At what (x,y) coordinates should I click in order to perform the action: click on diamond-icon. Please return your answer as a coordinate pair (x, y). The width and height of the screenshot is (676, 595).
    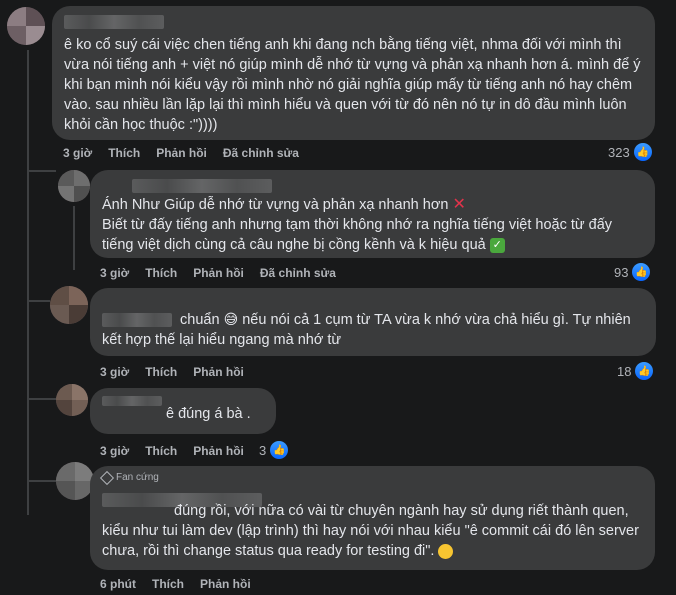
    Looking at the image, I should click on (107, 477).